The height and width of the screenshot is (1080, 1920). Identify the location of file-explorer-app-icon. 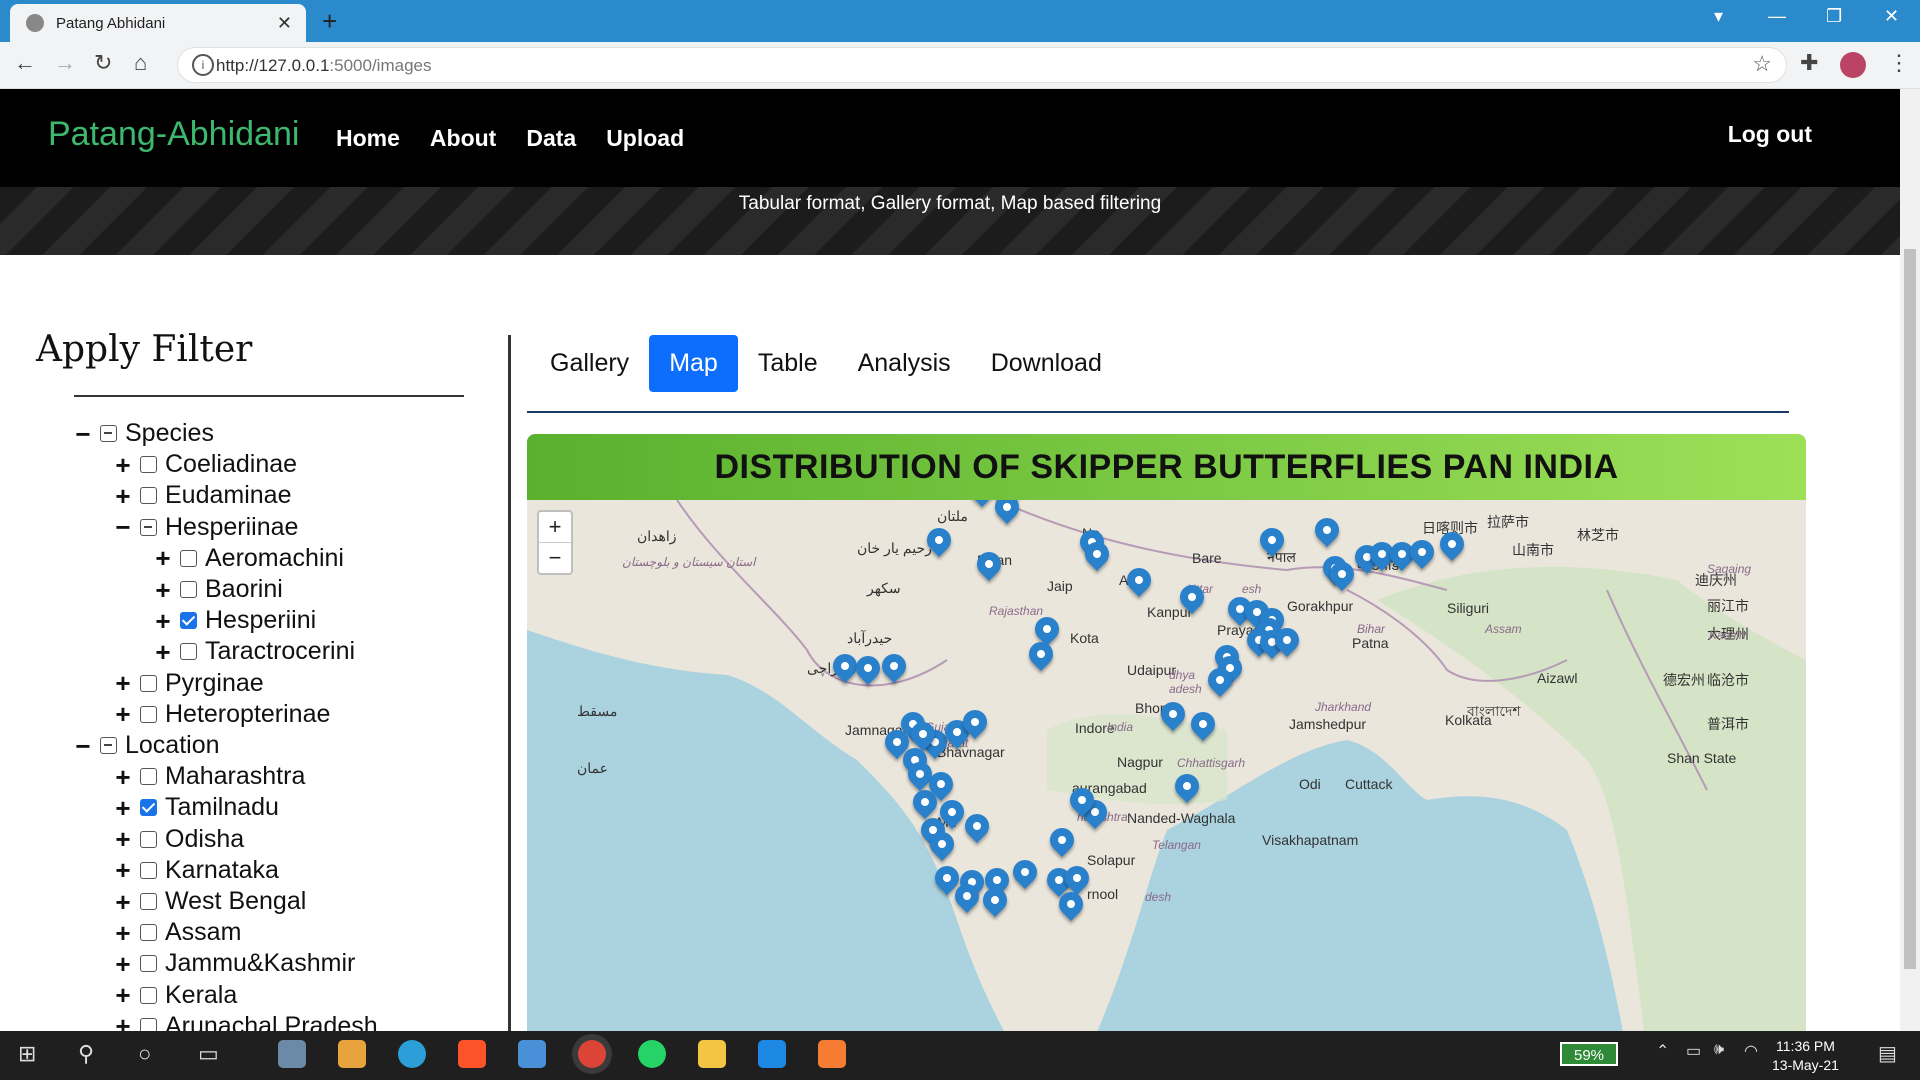
(712, 1054).